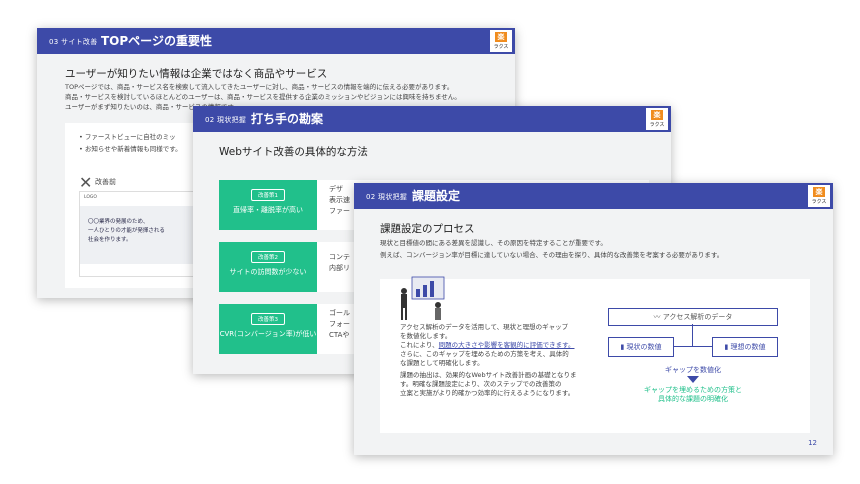  I want to click on result-line: 具体的な課題の明確化, so click(693, 399).